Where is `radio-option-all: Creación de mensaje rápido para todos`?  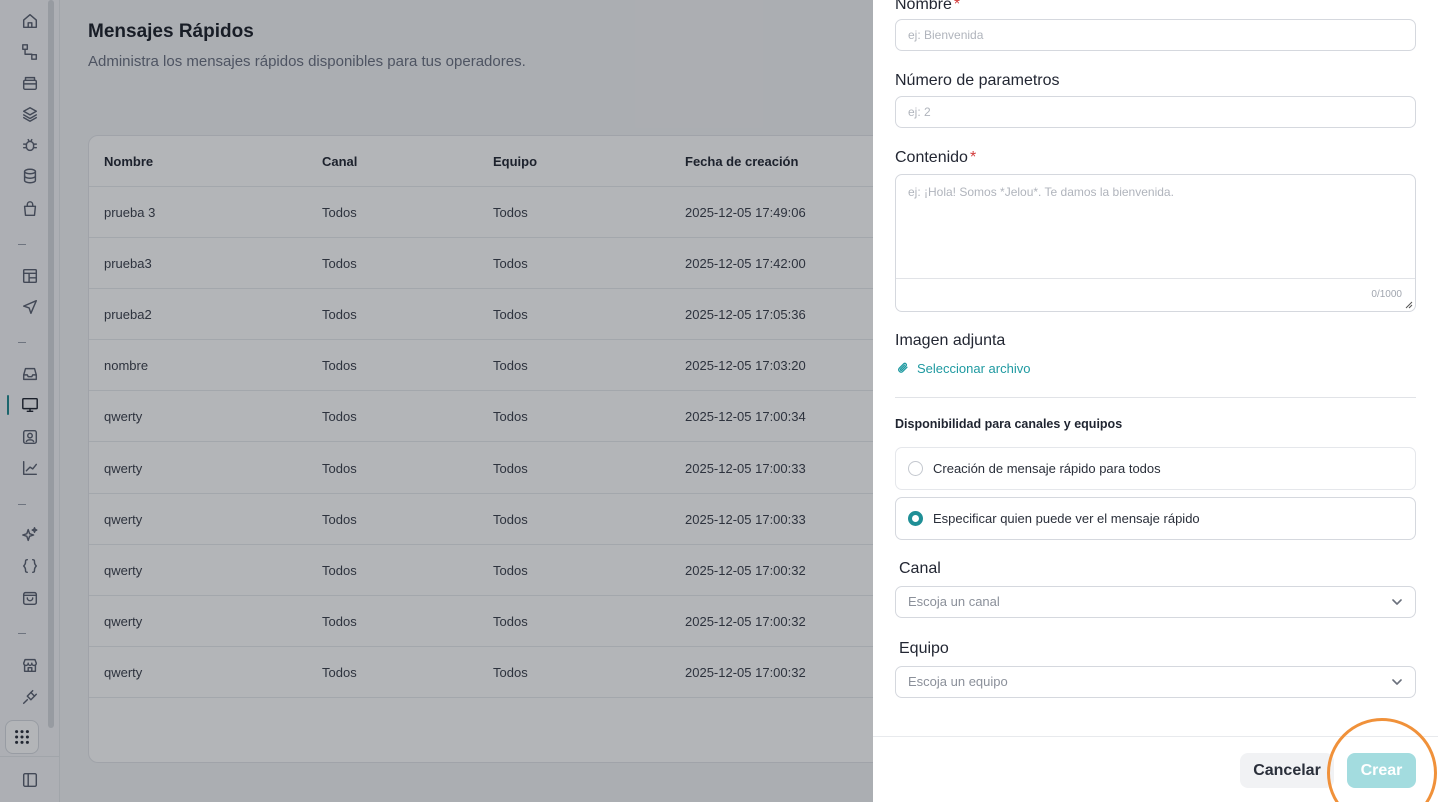
radio-option-all: Creación de mensaje rápido para todos is located at coordinates (1155, 468).